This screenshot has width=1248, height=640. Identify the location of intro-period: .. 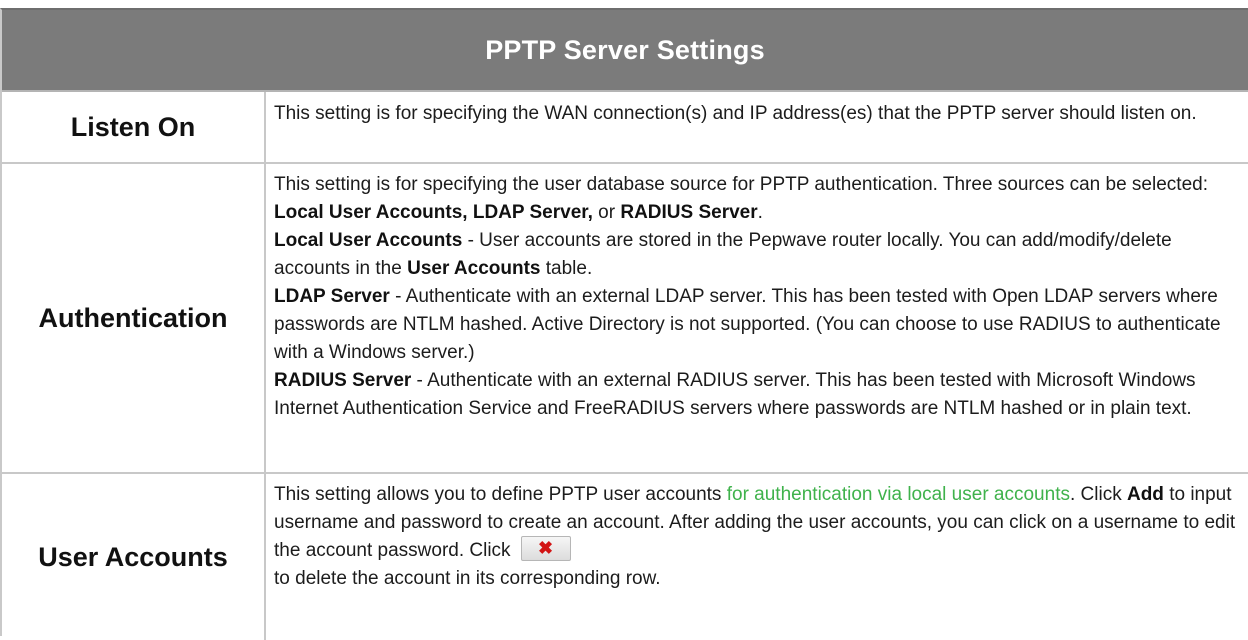
(760, 212).